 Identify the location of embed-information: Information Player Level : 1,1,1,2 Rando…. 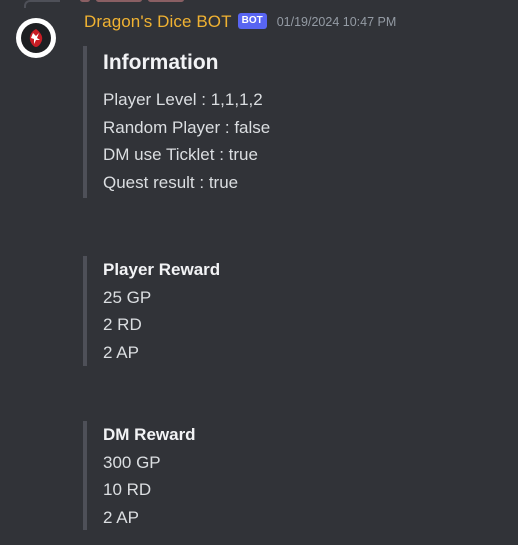
(176, 122).